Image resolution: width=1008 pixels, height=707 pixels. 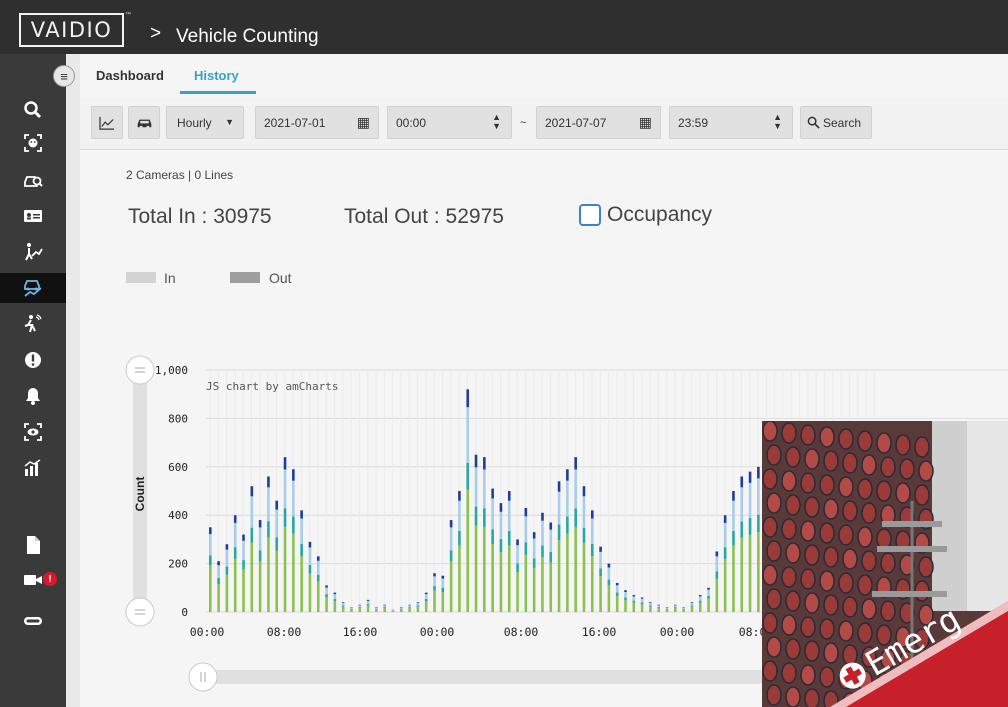 I want to click on sidebar-item-search, so click(x=33, y=110).